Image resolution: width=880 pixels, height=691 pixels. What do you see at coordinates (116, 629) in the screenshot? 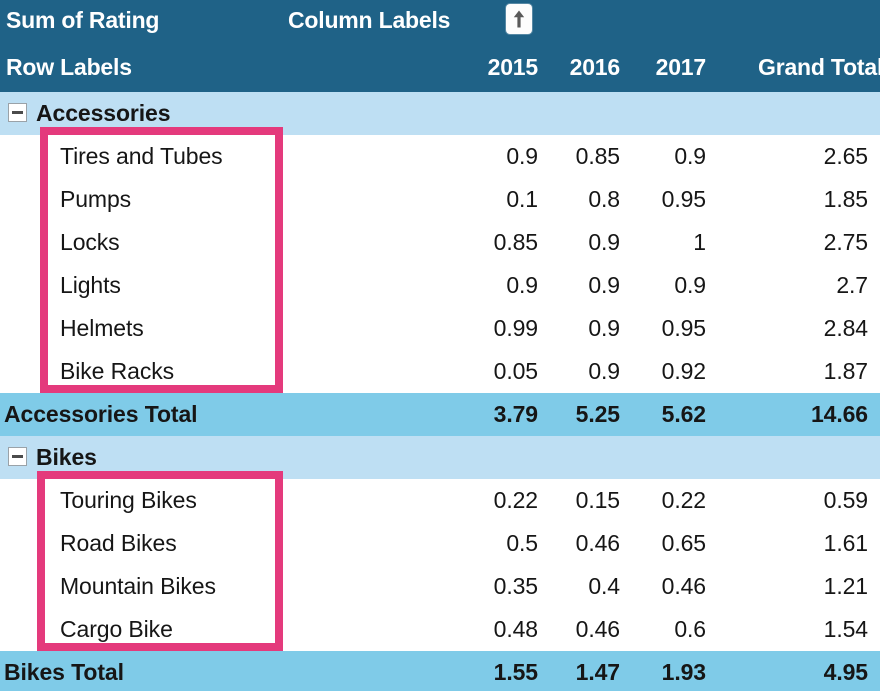
I see `row-item-label: Cargo Bike` at bounding box center [116, 629].